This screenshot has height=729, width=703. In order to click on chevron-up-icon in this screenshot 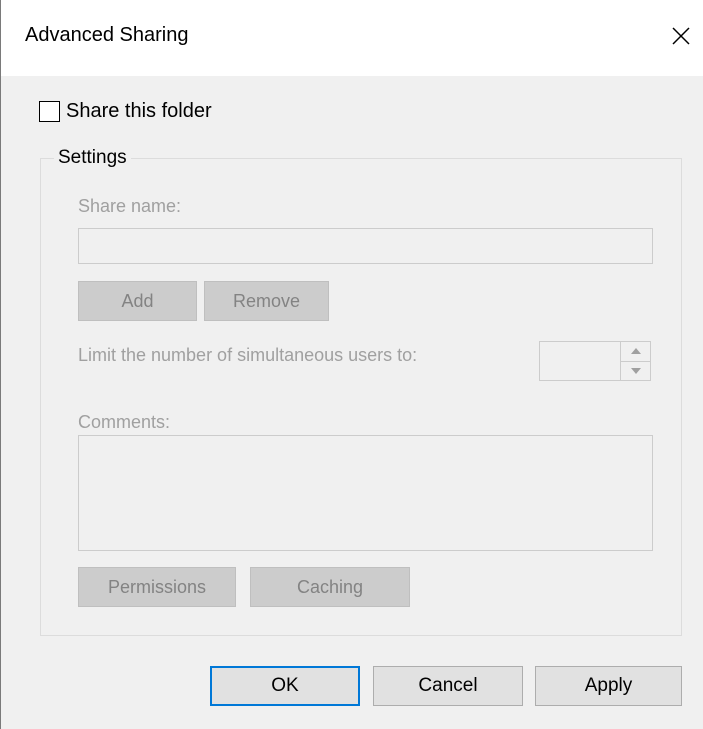, I will do `click(635, 351)`.